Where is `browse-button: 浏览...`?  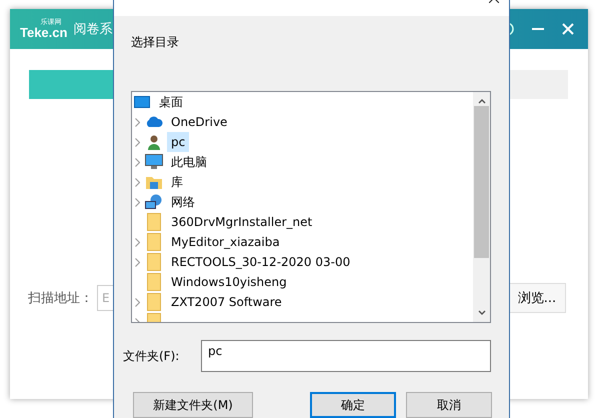 browse-button: 浏览... is located at coordinates (537, 298).